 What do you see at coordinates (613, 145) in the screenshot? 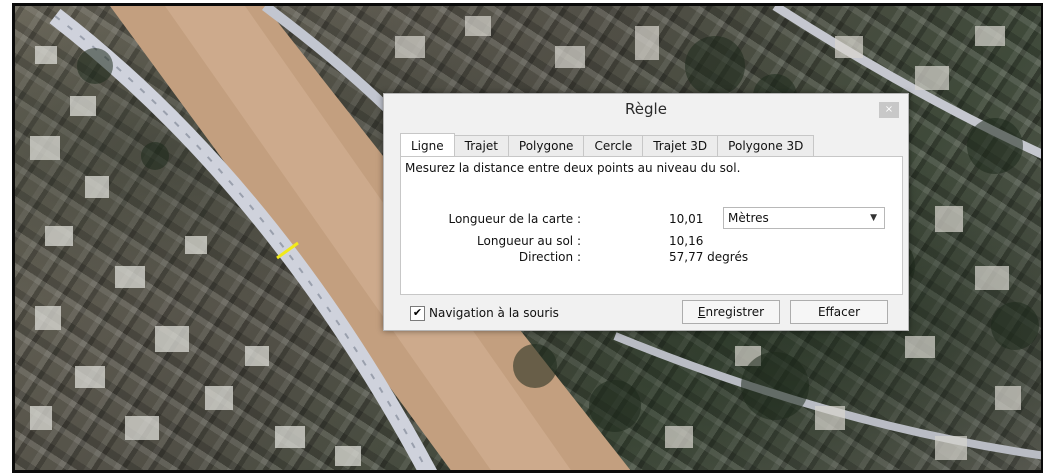
I see `tab-cercle: Cercle` at bounding box center [613, 145].